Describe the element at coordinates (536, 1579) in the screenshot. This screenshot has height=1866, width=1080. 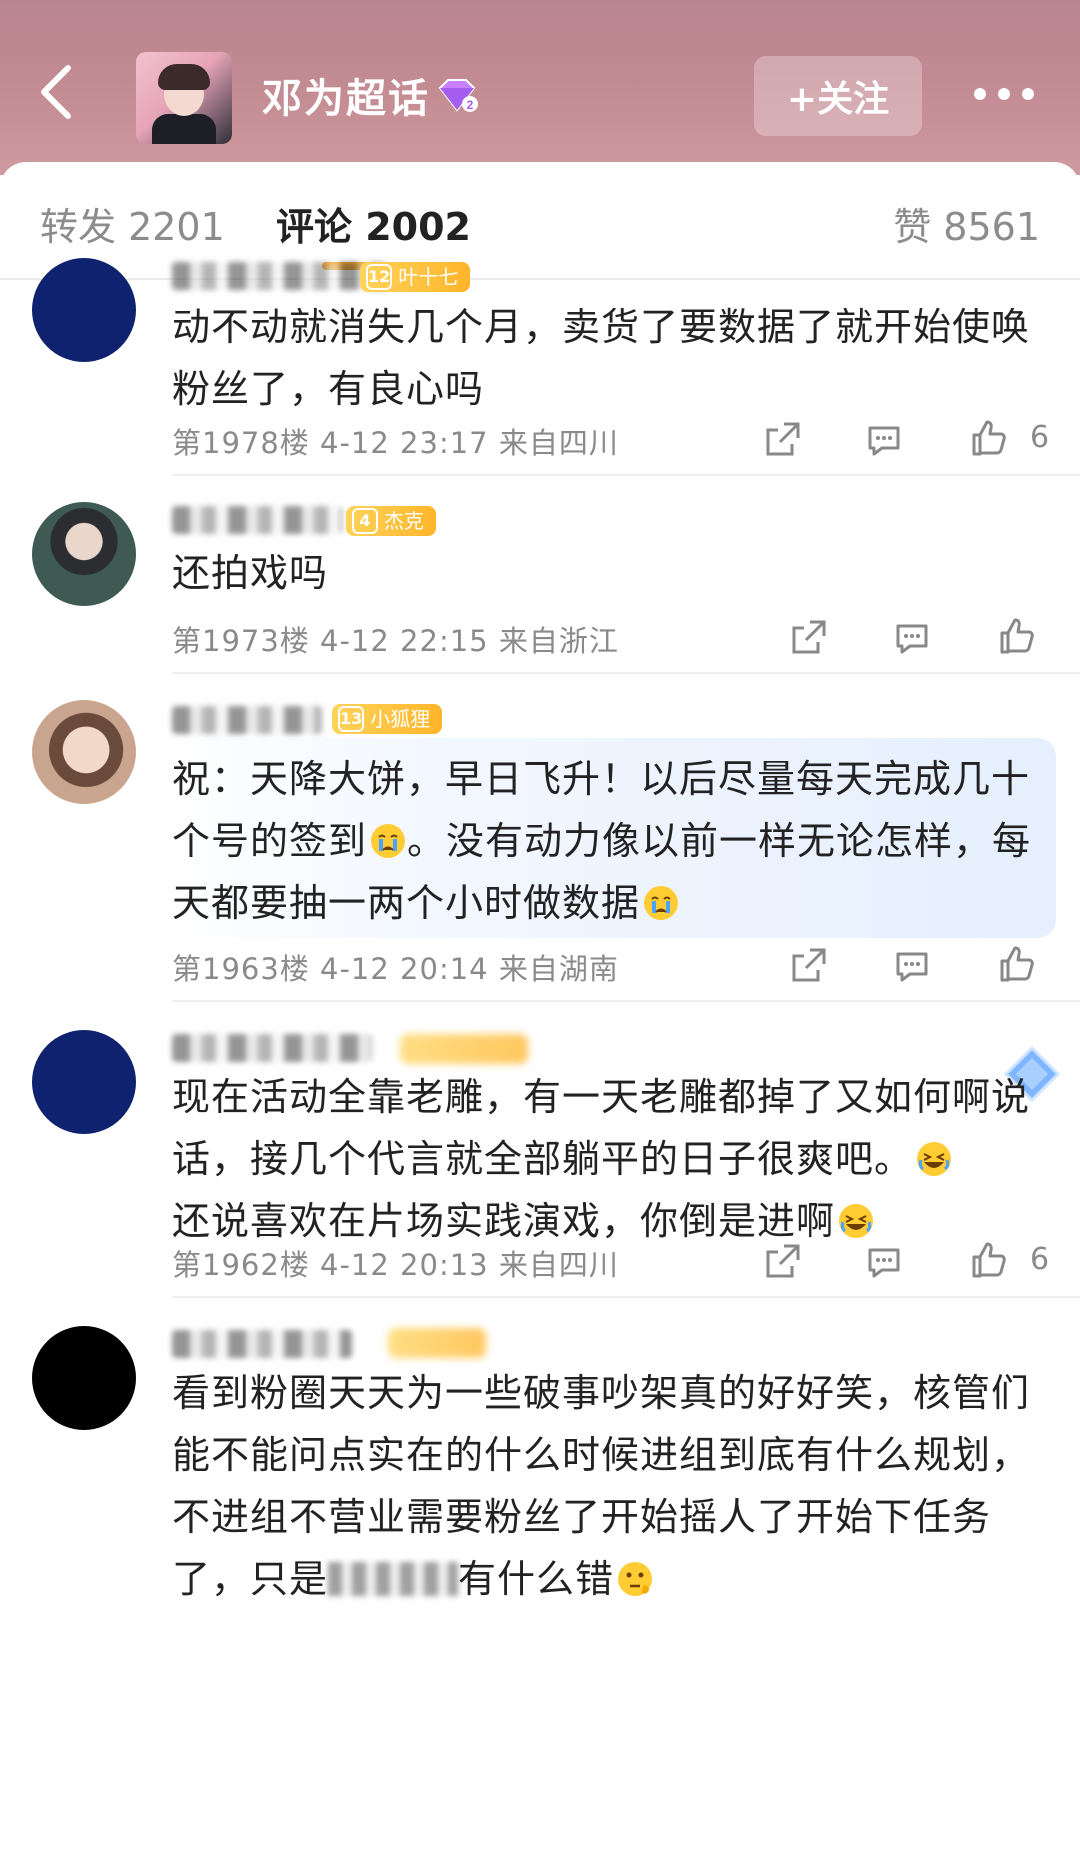
I see `comment-text-part: 有什么错` at that location.